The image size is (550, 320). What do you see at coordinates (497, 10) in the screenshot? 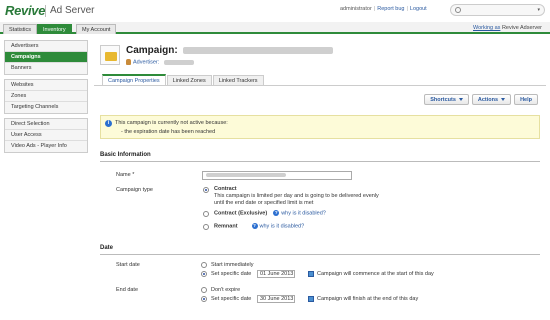
I see `search-input: ▾` at bounding box center [497, 10].